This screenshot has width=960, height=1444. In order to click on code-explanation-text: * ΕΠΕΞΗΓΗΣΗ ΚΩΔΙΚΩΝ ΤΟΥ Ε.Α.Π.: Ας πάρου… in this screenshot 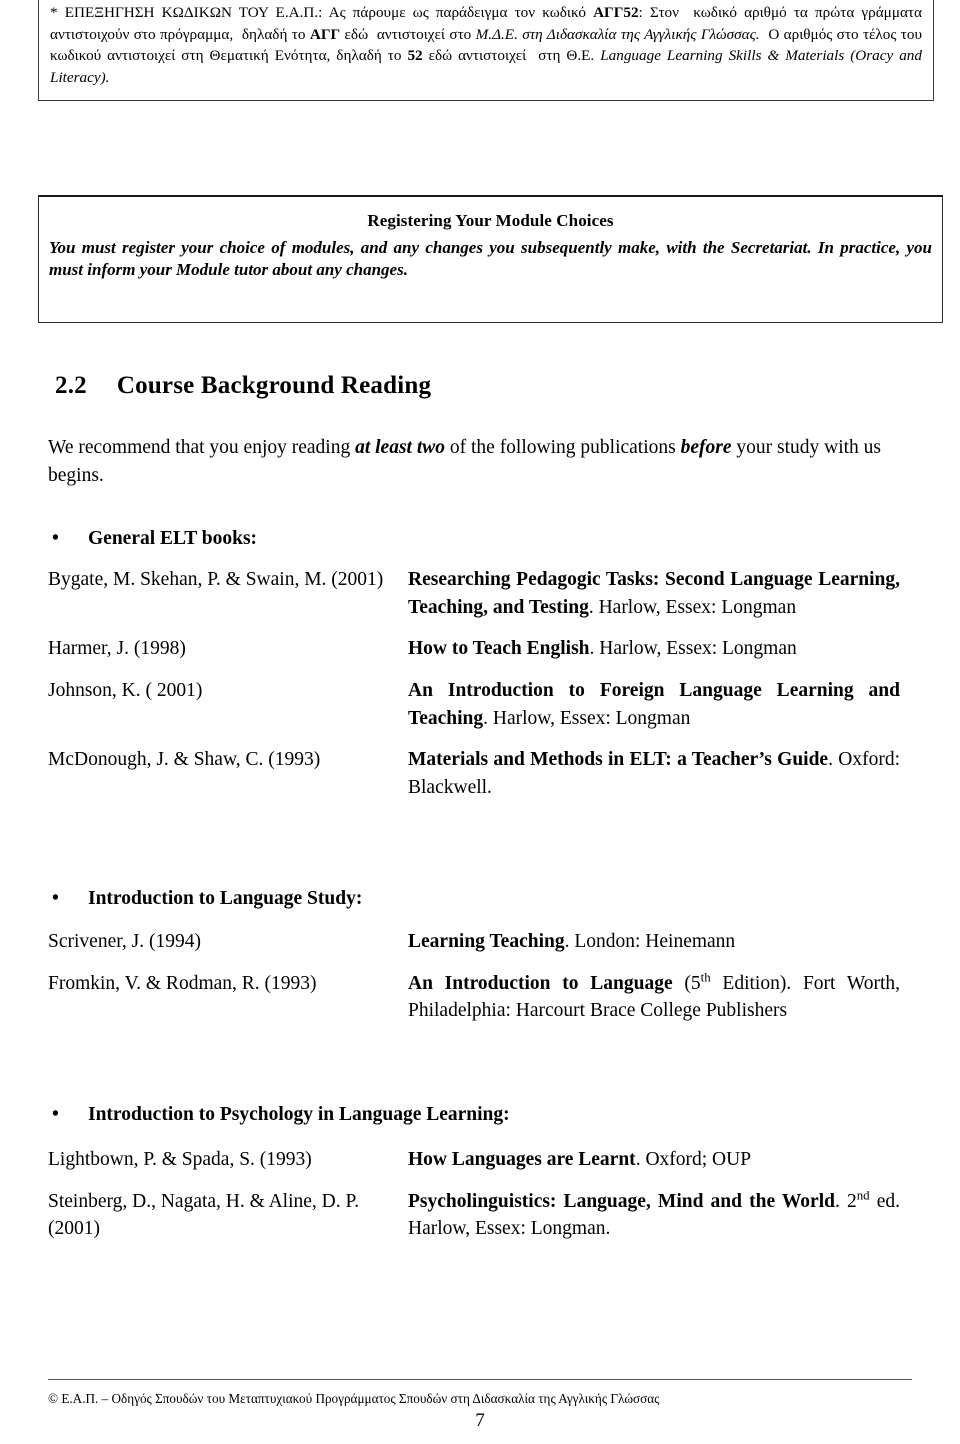, I will do `click(486, 45)`.